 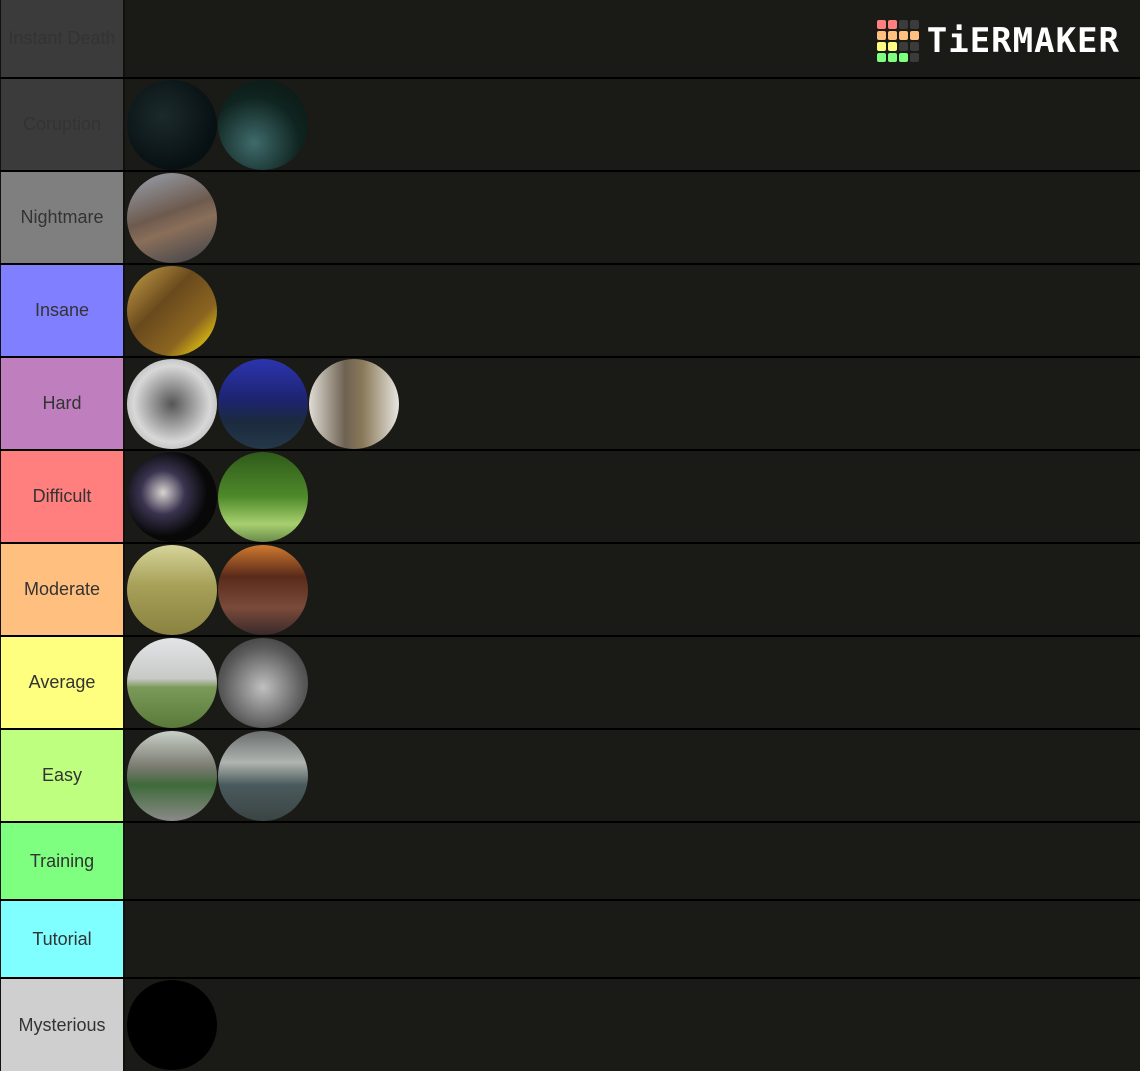 What do you see at coordinates (263, 124) in the screenshot?
I see `tier-item-night-street-lamps` at bounding box center [263, 124].